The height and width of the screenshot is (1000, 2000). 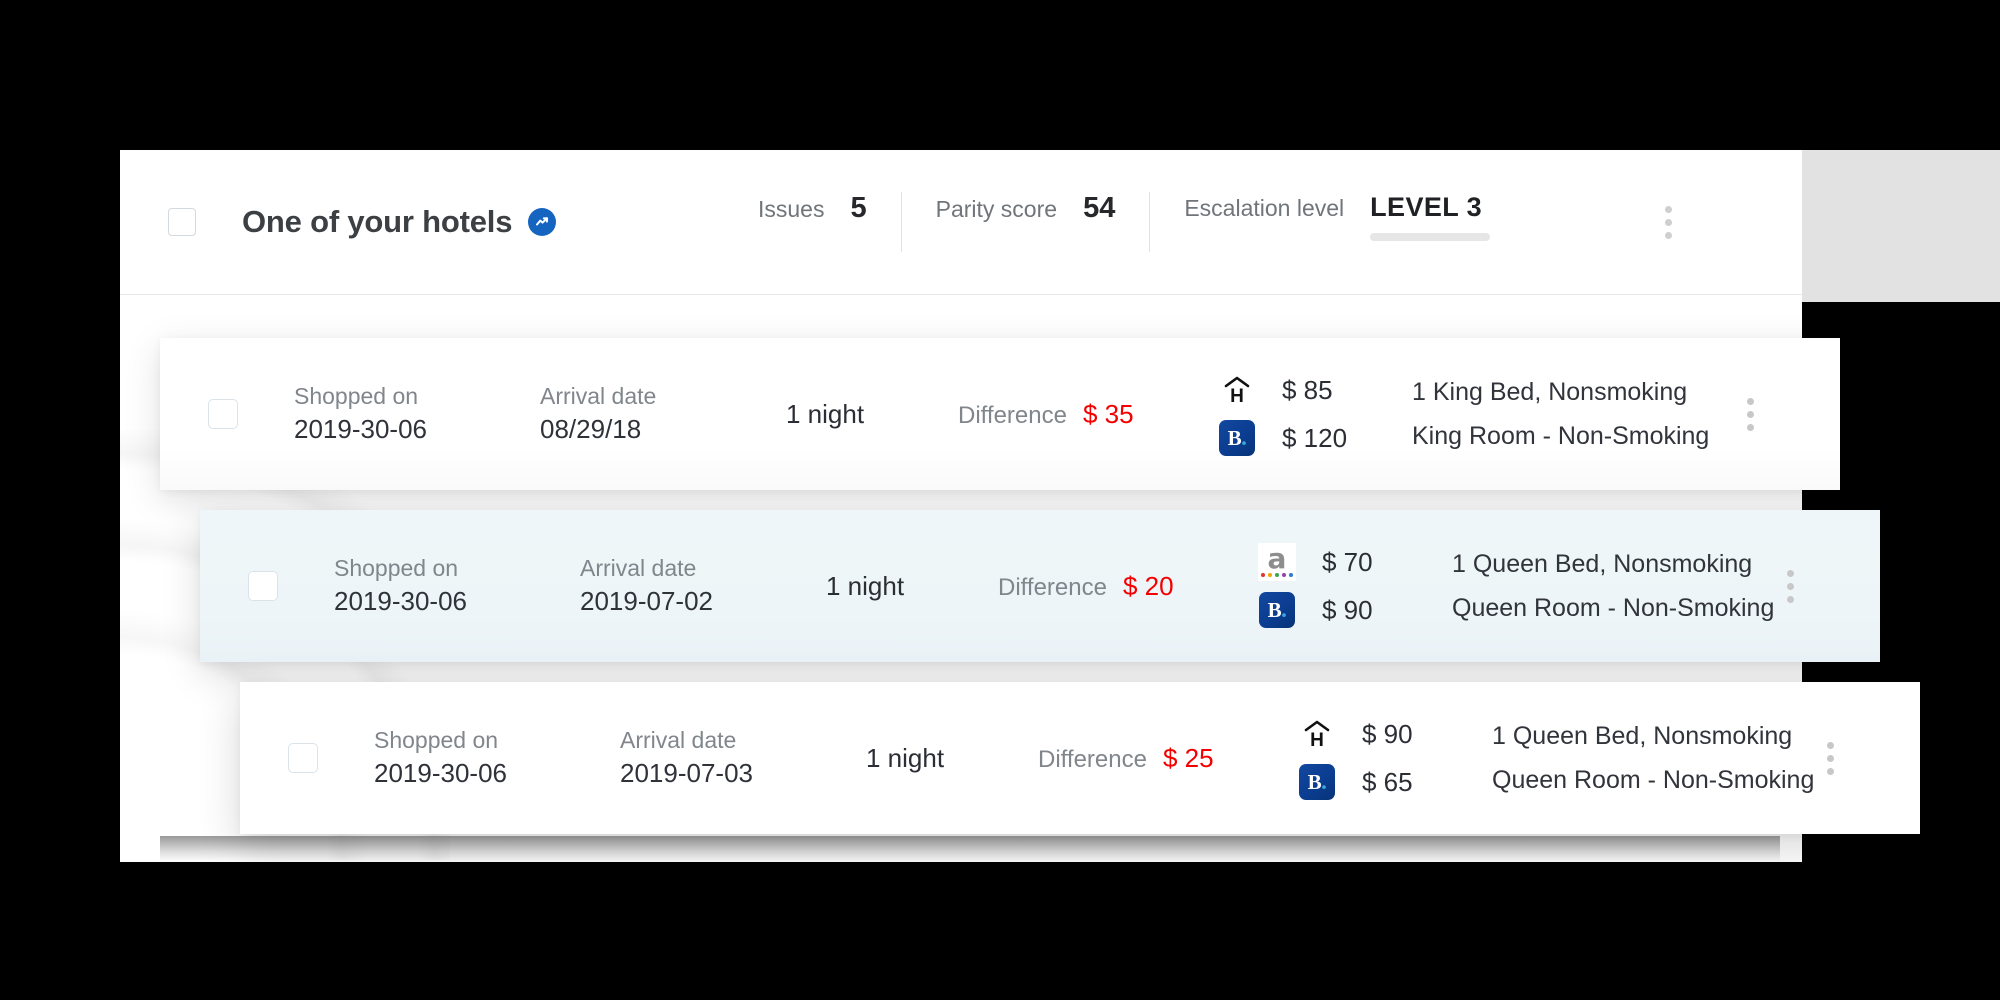 I want to click on offer-line: B. $ 90, so click(x=1333, y=610).